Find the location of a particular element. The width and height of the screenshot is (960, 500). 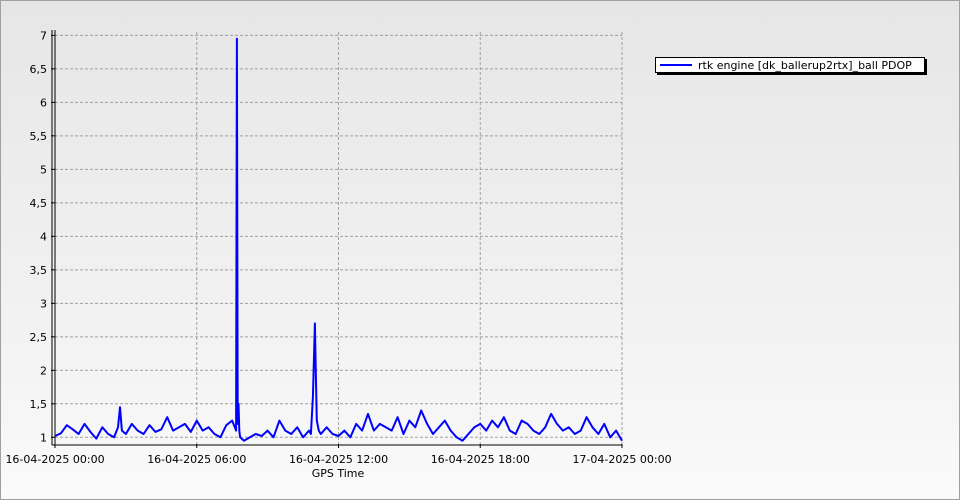

y-tick-label: 6,5 is located at coordinates (39, 69).